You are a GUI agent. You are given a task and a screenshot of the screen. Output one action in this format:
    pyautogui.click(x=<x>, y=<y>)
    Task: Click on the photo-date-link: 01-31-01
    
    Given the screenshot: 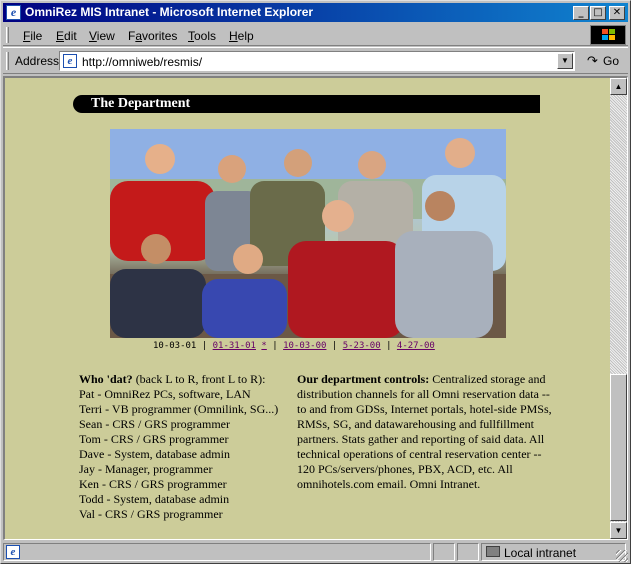 What is the action you would take?
    pyautogui.click(x=234, y=346)
    